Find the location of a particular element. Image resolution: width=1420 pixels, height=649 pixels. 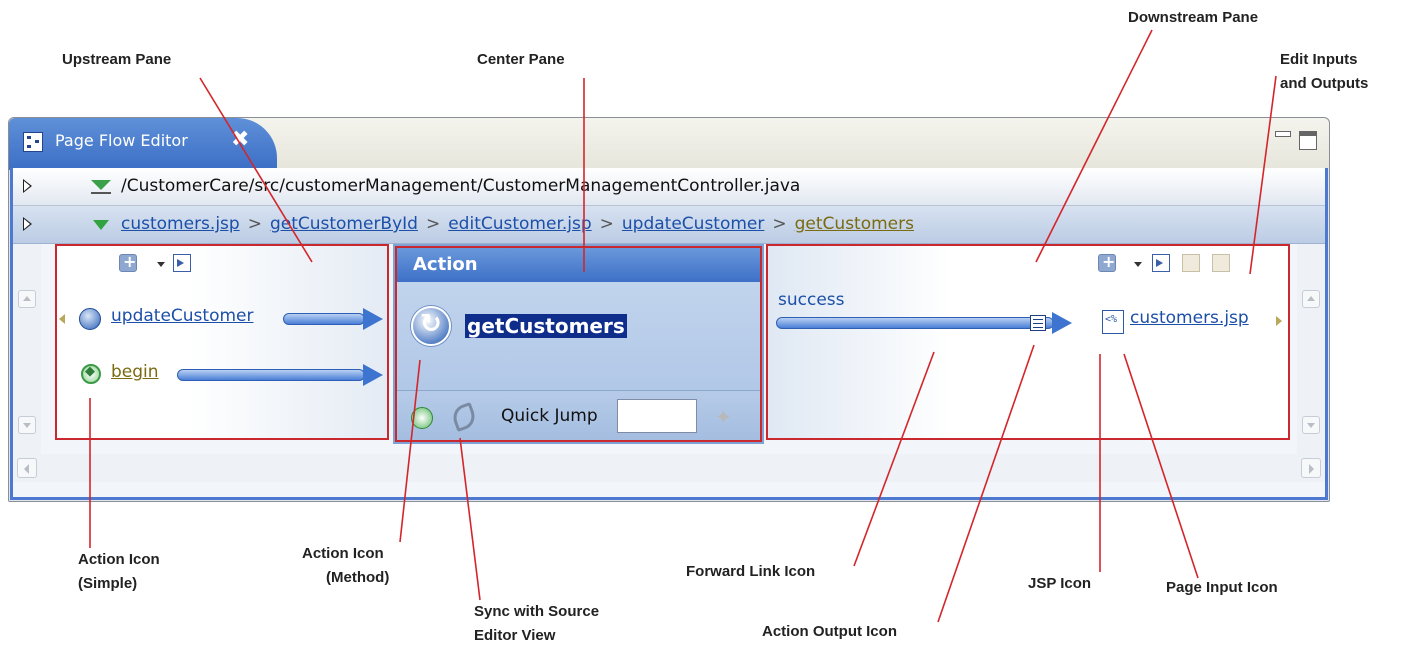

upstream-pane: updateCustomer begin is located at coordinates (222, 342).